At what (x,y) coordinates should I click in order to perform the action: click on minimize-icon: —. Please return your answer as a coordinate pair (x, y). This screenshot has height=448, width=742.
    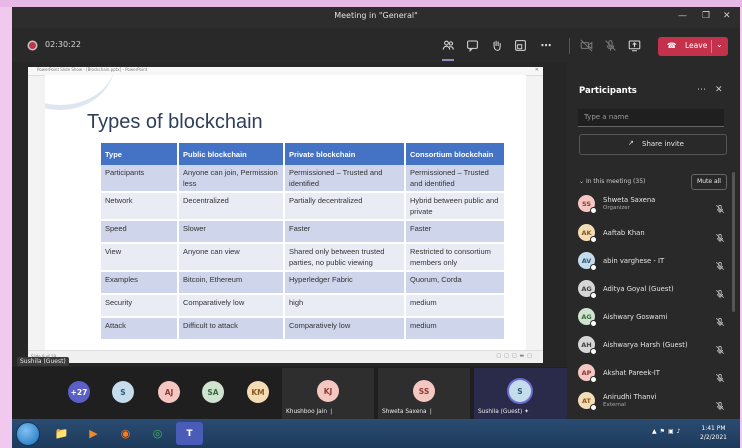
    Looking at the image, I should click on (682, 16).